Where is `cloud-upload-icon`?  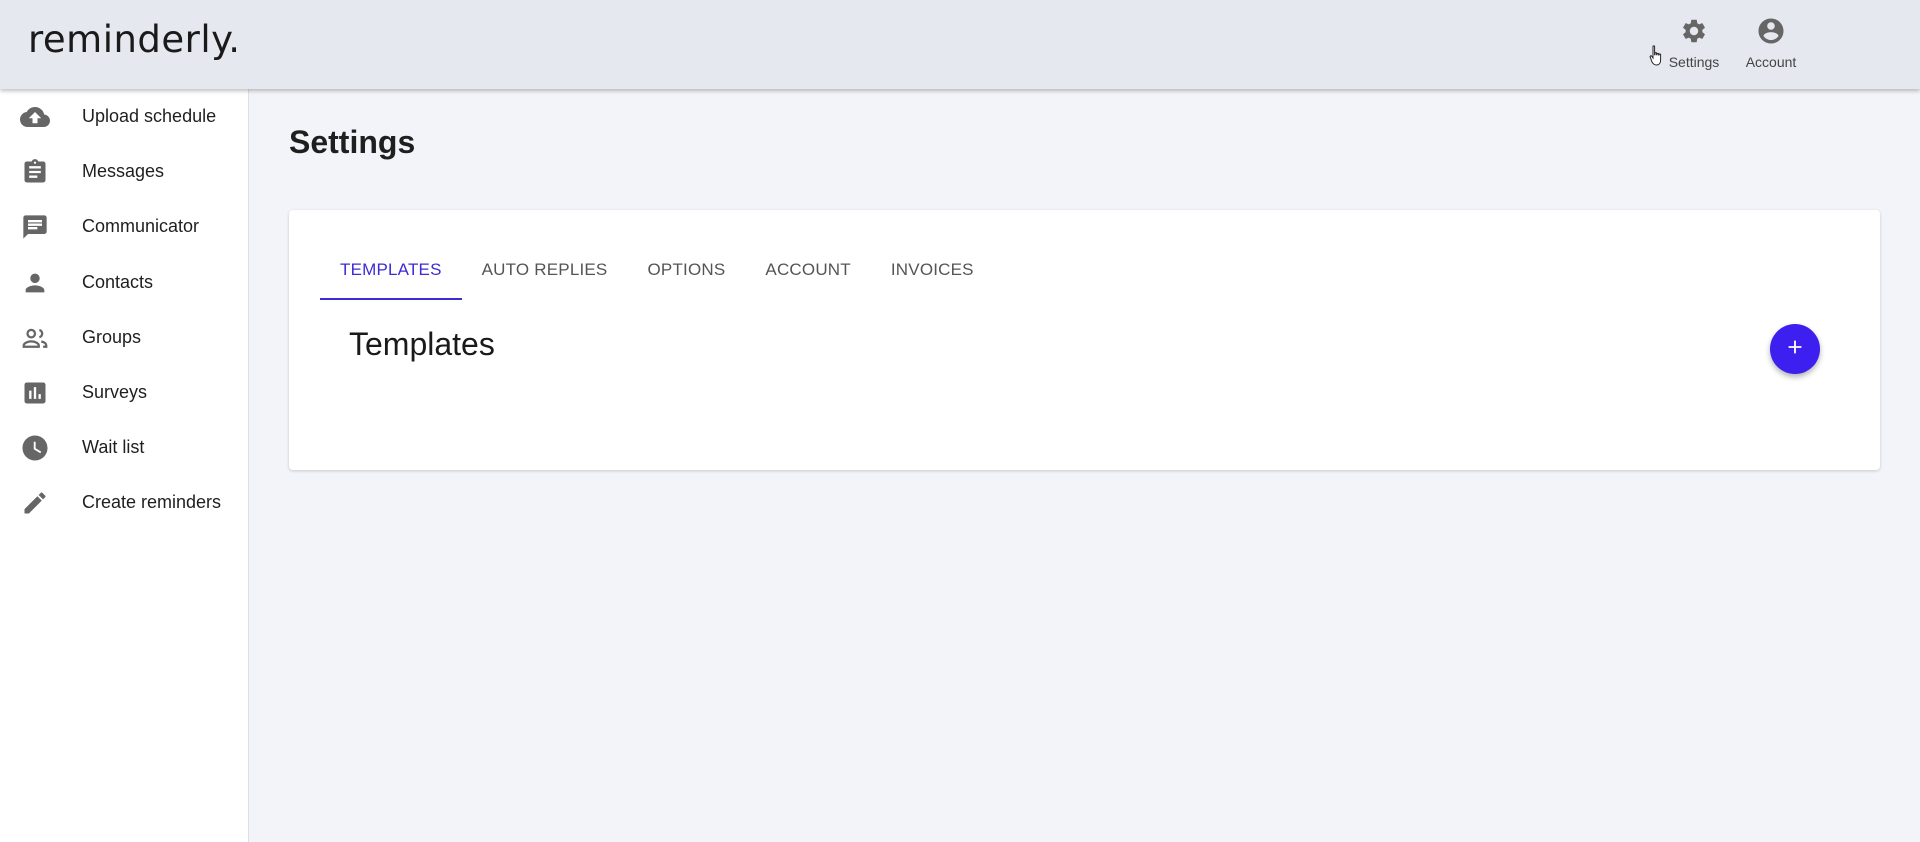
cloud-upload-icon is located at coordinates (35, 117).